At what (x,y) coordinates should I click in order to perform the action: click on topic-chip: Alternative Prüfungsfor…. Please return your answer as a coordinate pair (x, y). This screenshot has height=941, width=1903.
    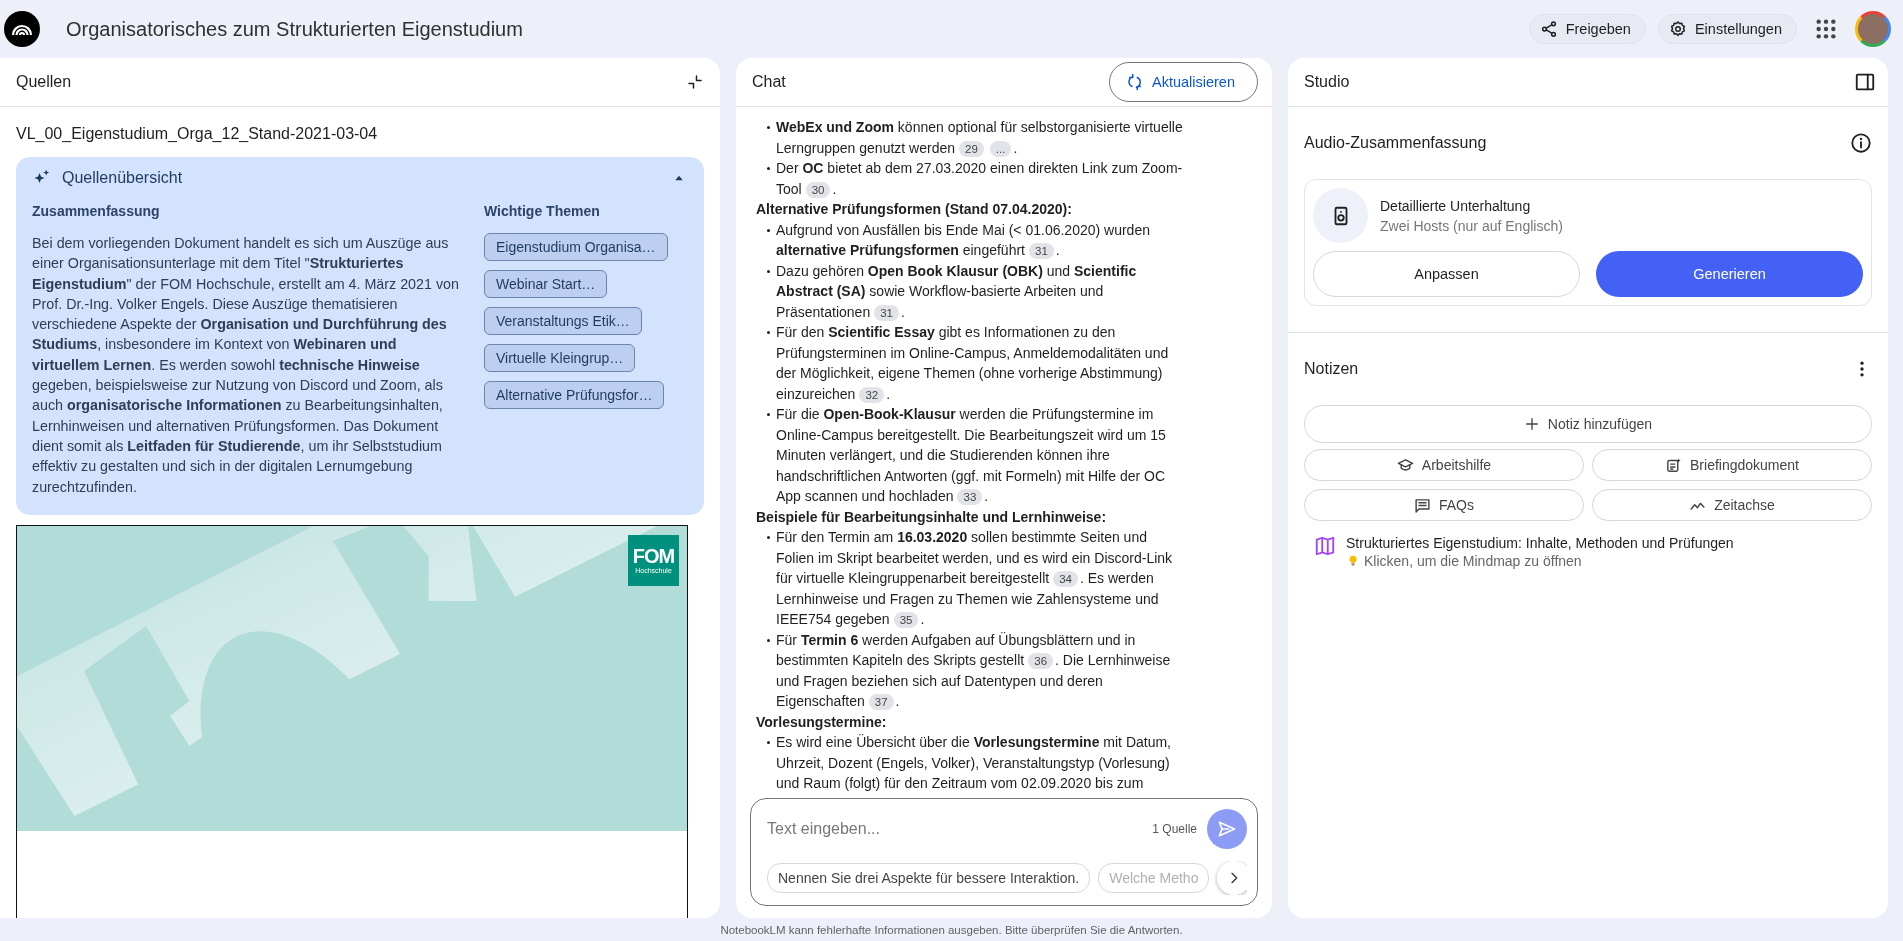
    Looking at the image, I should click on (574, 395).